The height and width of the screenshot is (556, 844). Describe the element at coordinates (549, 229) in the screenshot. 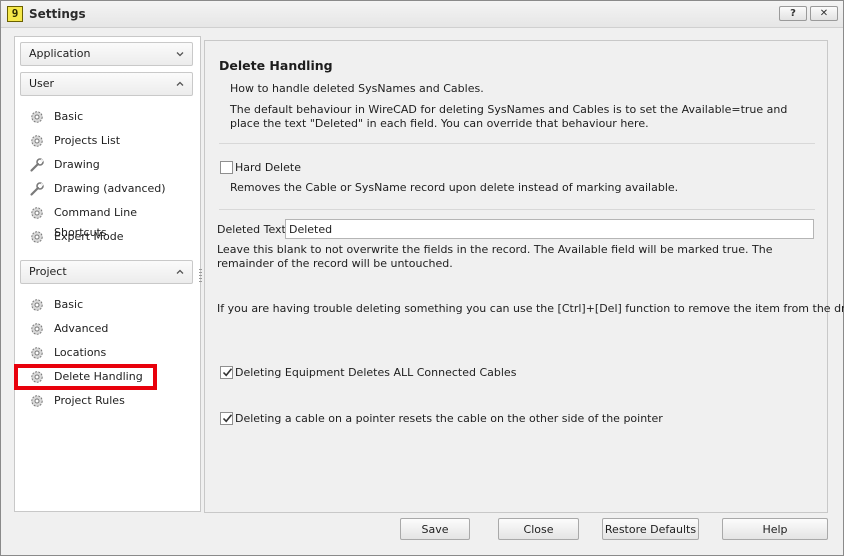

I see `deleted-text-input` at that location.